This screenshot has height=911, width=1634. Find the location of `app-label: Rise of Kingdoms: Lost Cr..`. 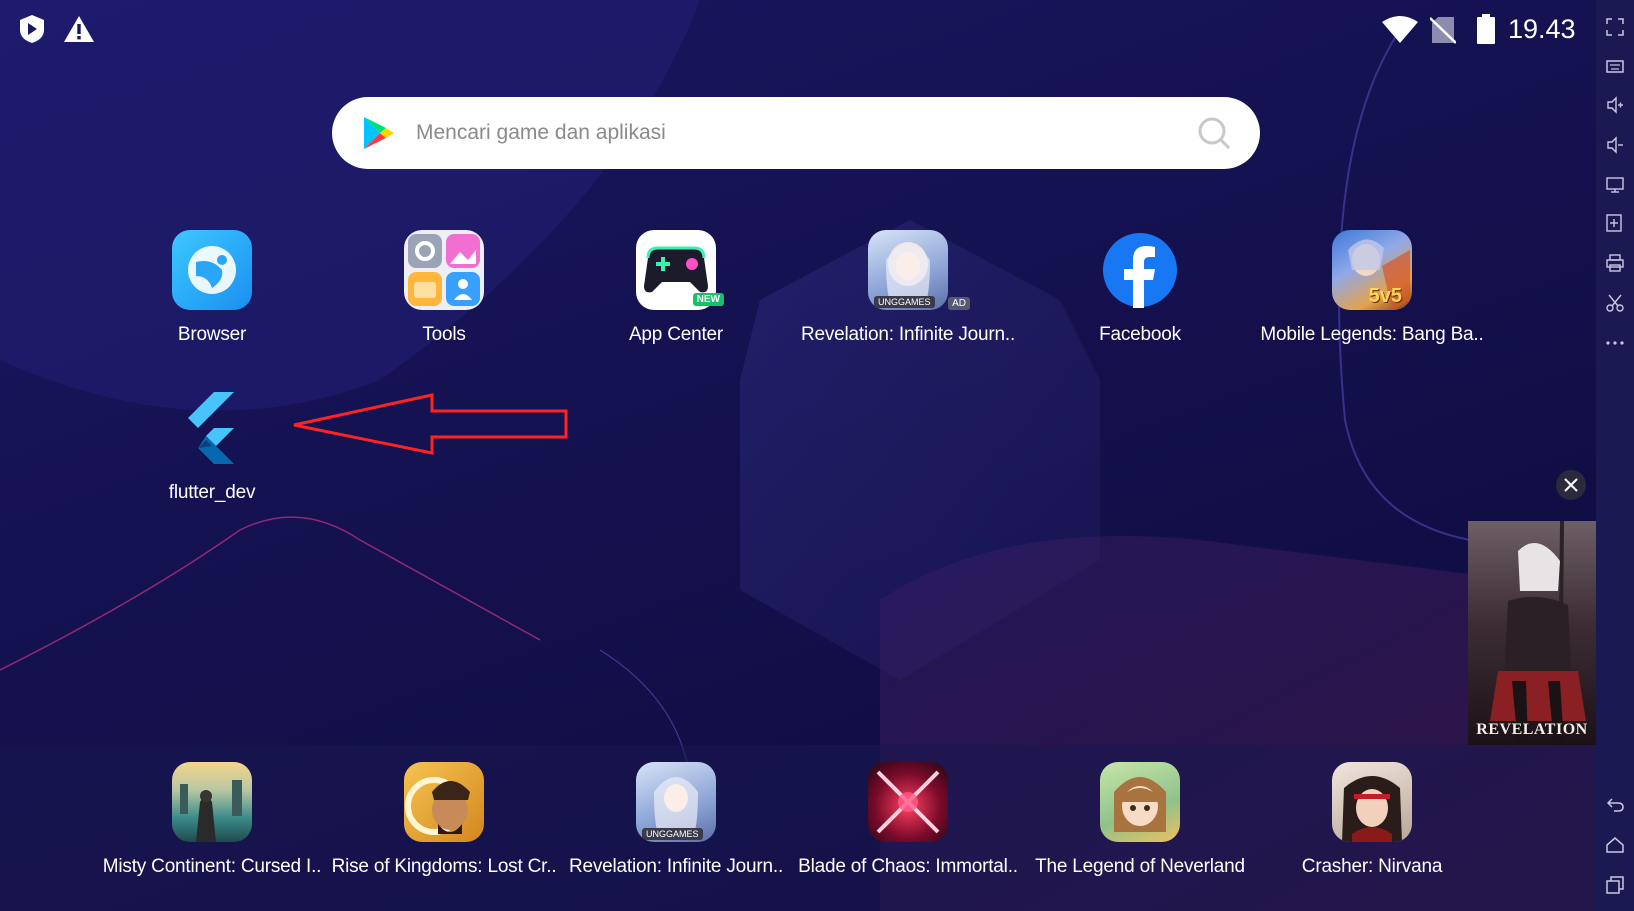

app-label: Rise of Kingdoms: Lost Cr.. is located at coordinates (444, 866).